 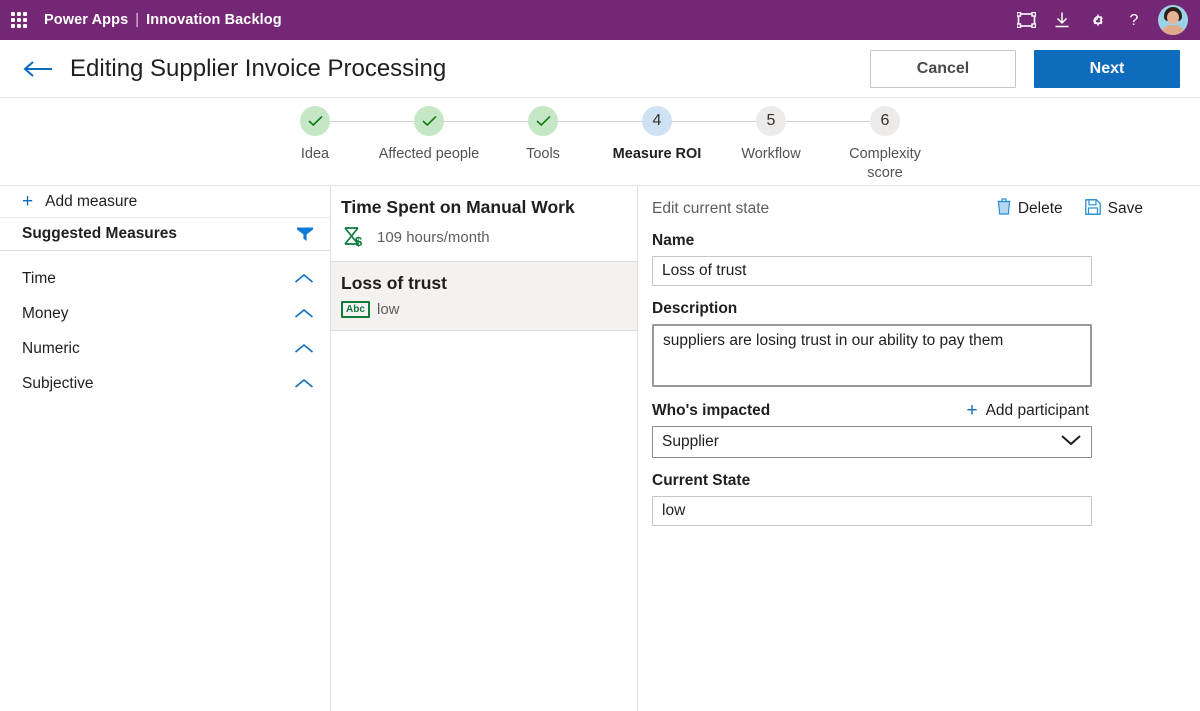 I want to click on name-field-group: Name Loss of trust, so click(x=926, y=259).